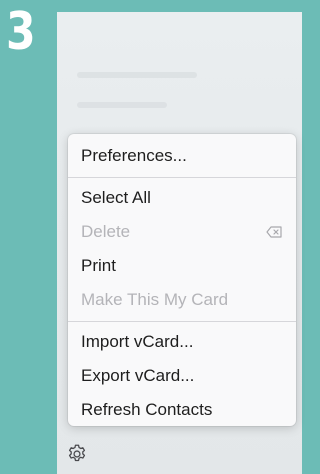  What do you see at coordinates (21, 32) in the screenshot?
I see `step-number: 3` at bounding box center [21, 32].